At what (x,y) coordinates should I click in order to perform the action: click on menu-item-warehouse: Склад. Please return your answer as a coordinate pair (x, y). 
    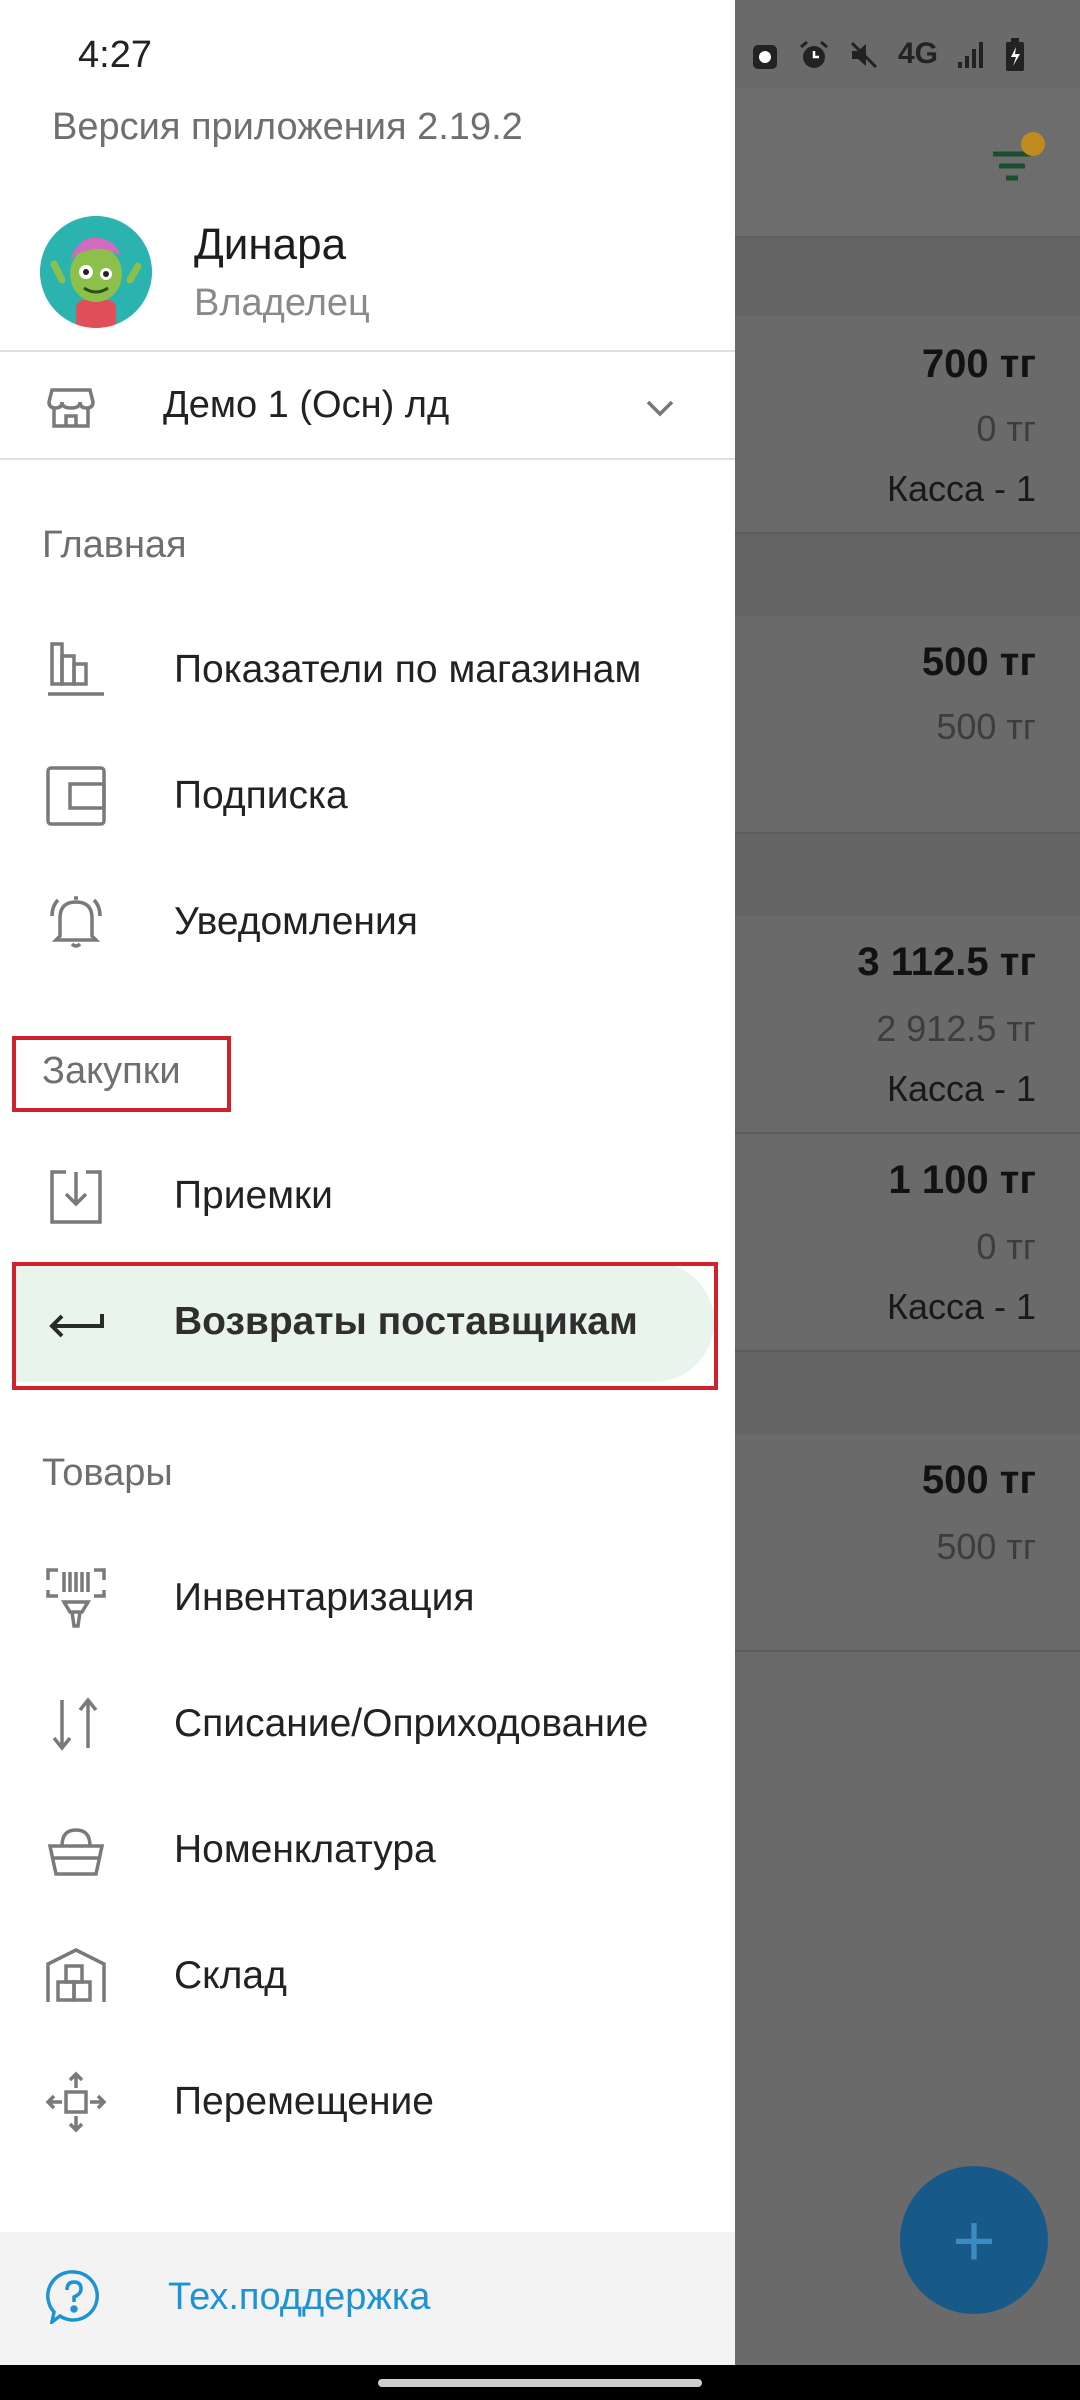
    Looking at the image, I should click on (367, 1976).